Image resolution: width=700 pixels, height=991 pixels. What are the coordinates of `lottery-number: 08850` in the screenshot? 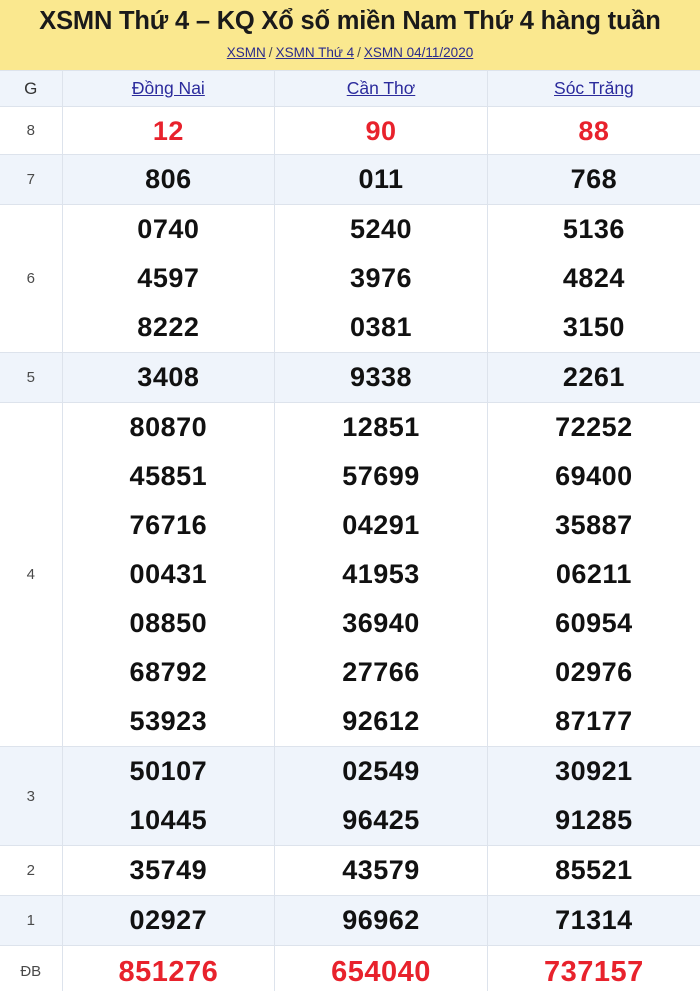 It's located at (168, 623).